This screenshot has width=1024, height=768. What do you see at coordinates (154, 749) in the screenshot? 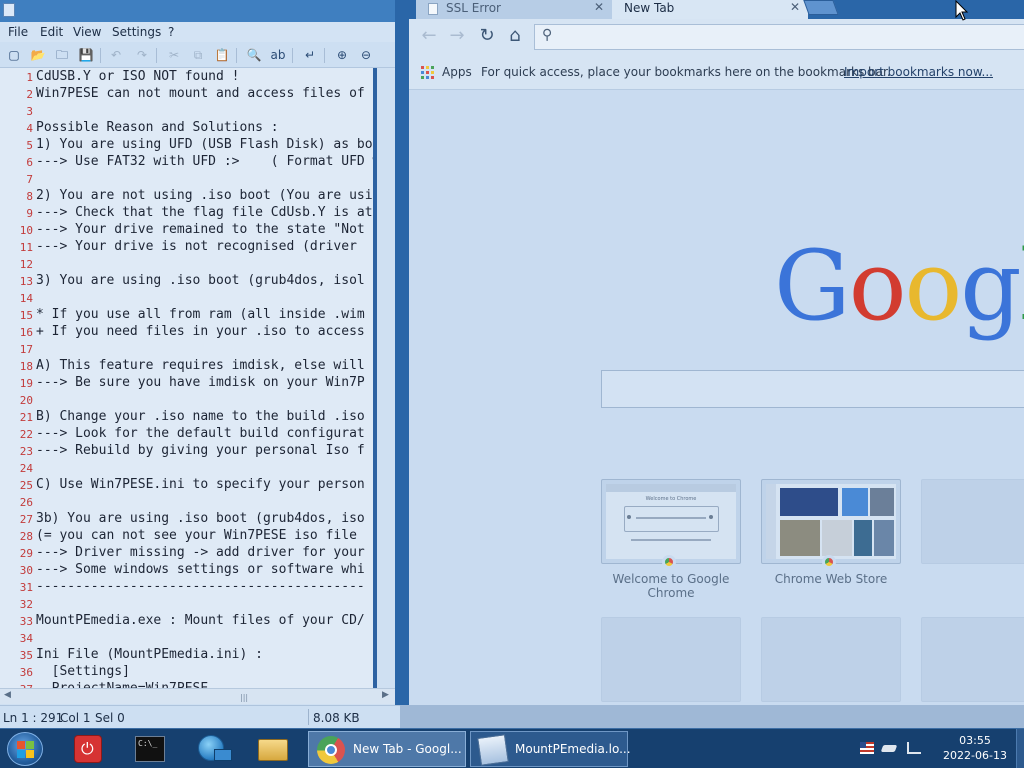
I see `command-prompt-icon: C:\_` at bounding box center [154, 749].